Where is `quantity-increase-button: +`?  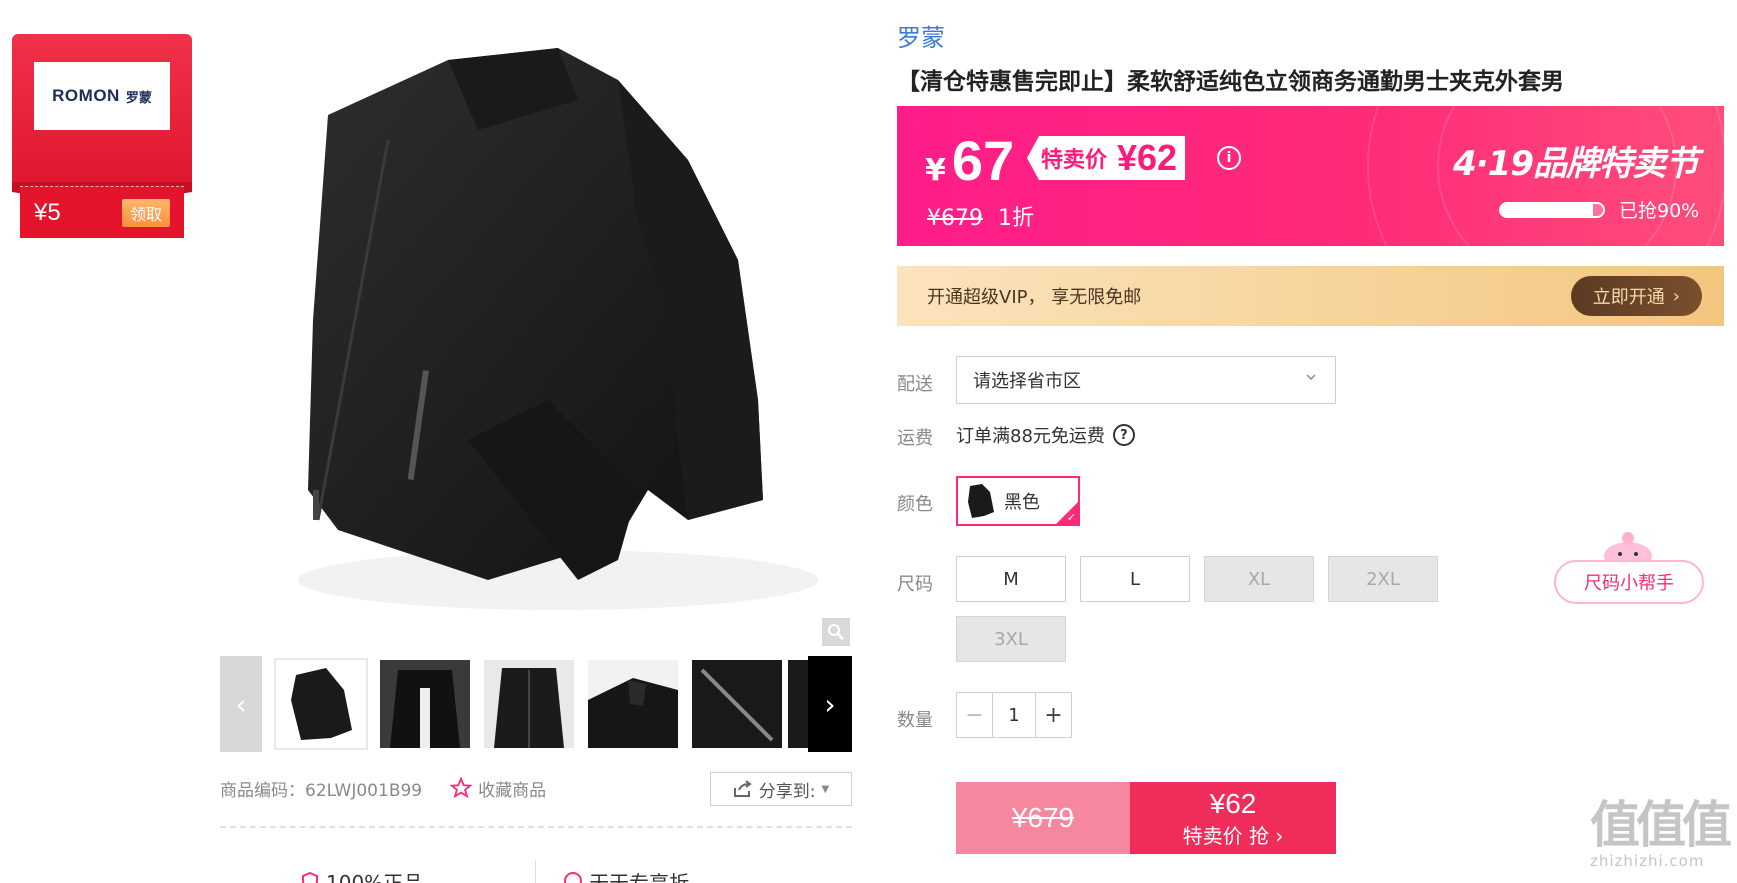 quantity-increase-button: + is located at coordinates (1053, 715).